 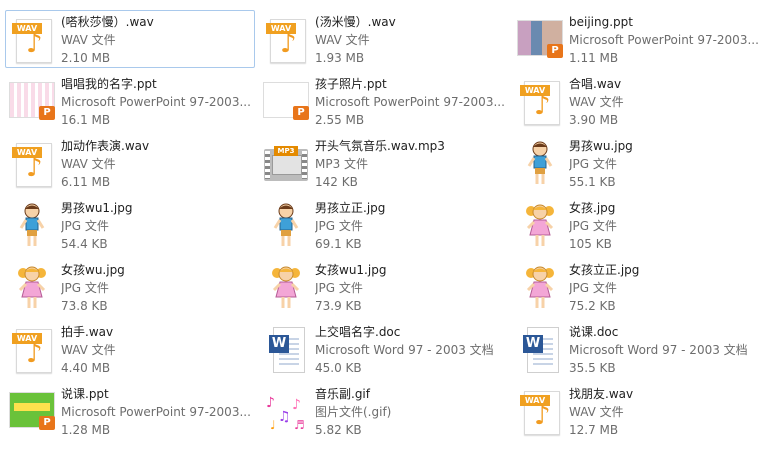 What do you see at coordinates (415, 40) in the screenshot?
I see `file-details: (汤米慢）.wav WAV 文件 1.93 MB` at bounding box center [415, 40].